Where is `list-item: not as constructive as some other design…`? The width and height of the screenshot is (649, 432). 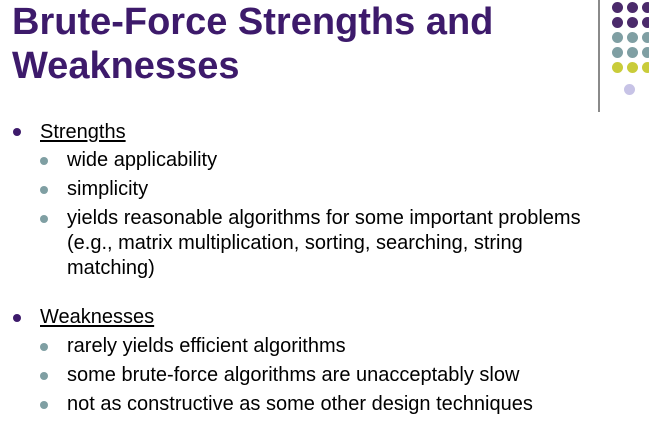
list-item: not as constructive as some other design… is located at coordinates (300, 404).